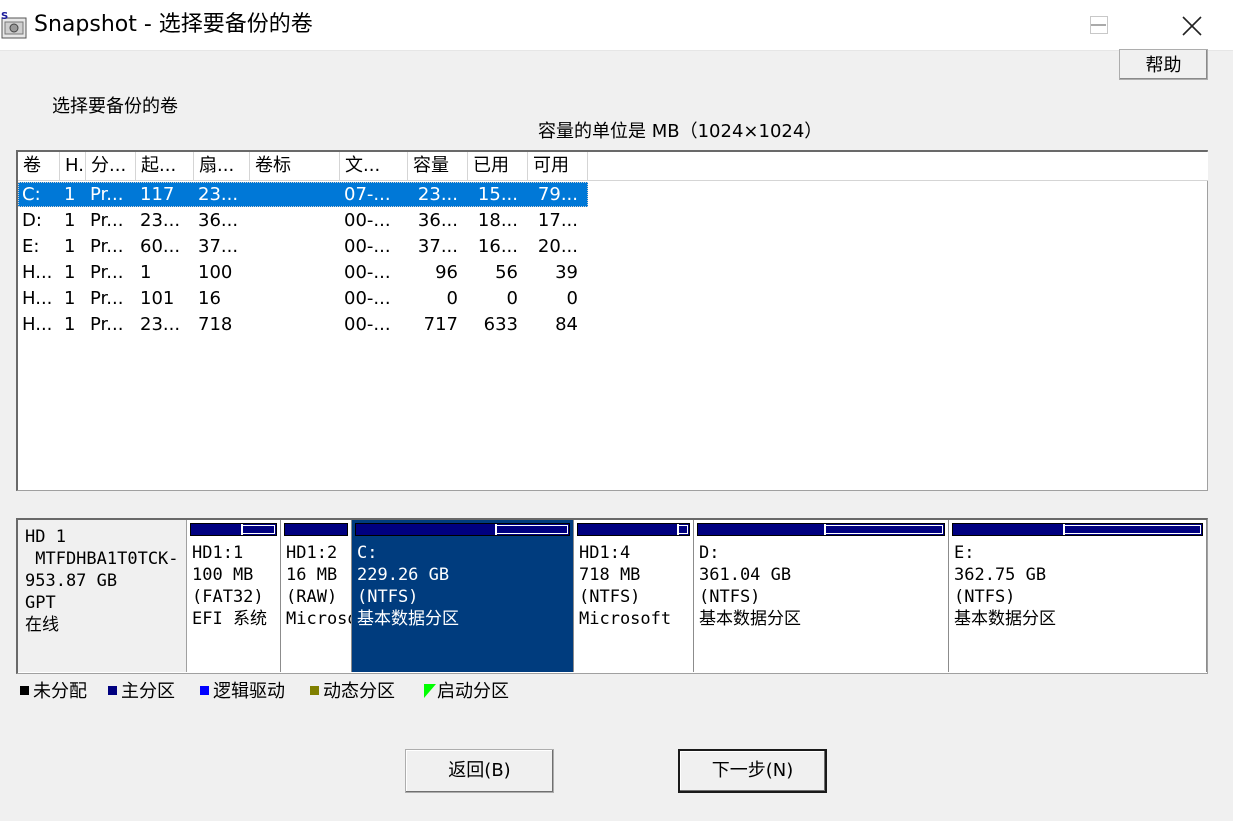 Image resolution: width=1233 pixels, height=821 pixels. I want to click on column-header-label: 卷标, so click(295, 166).